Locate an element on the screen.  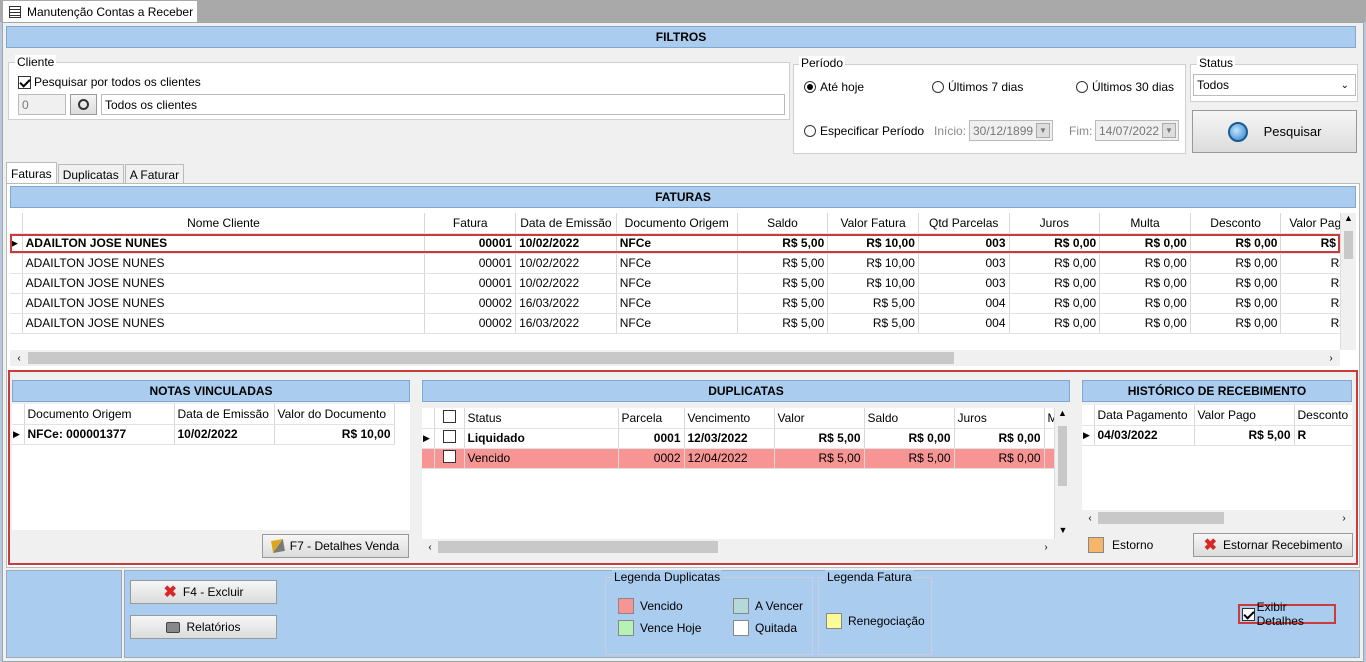
radio-ultimos-7-circle is located at coordinates (938, 87).